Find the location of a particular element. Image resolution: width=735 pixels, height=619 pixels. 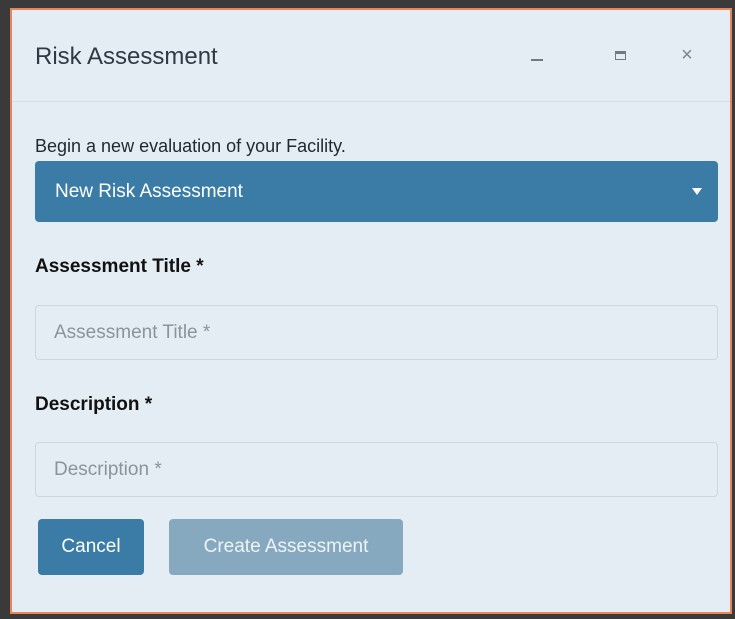

dialog-titlebar: Risk Assessment × is located at coordinates (371, 56).